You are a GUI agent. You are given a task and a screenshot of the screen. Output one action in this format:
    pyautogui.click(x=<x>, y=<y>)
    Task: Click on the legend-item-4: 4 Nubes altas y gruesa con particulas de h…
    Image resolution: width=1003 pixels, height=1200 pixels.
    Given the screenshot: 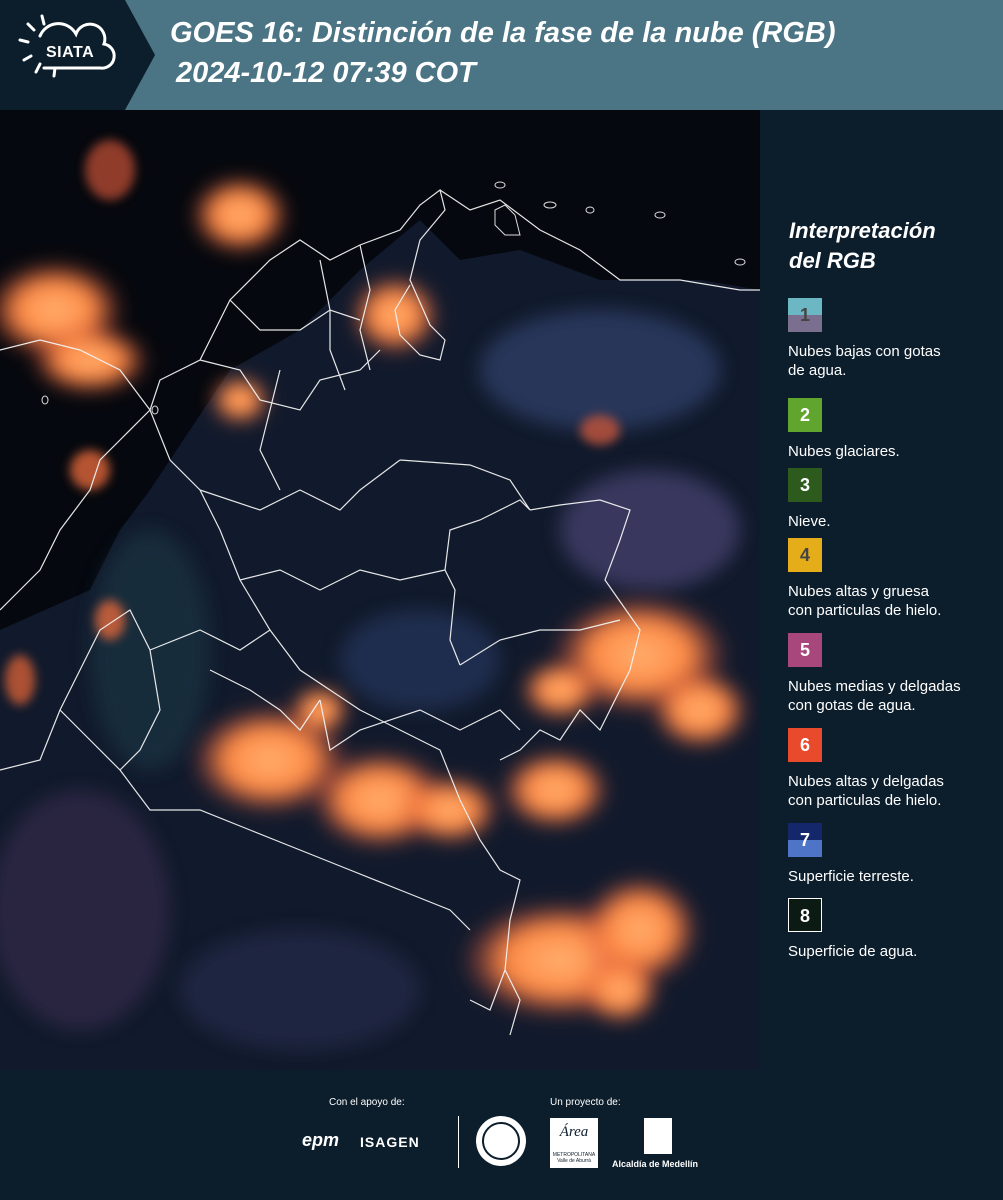 What is the action you would take?
    pyautogui.click(x=893, y=579)
    